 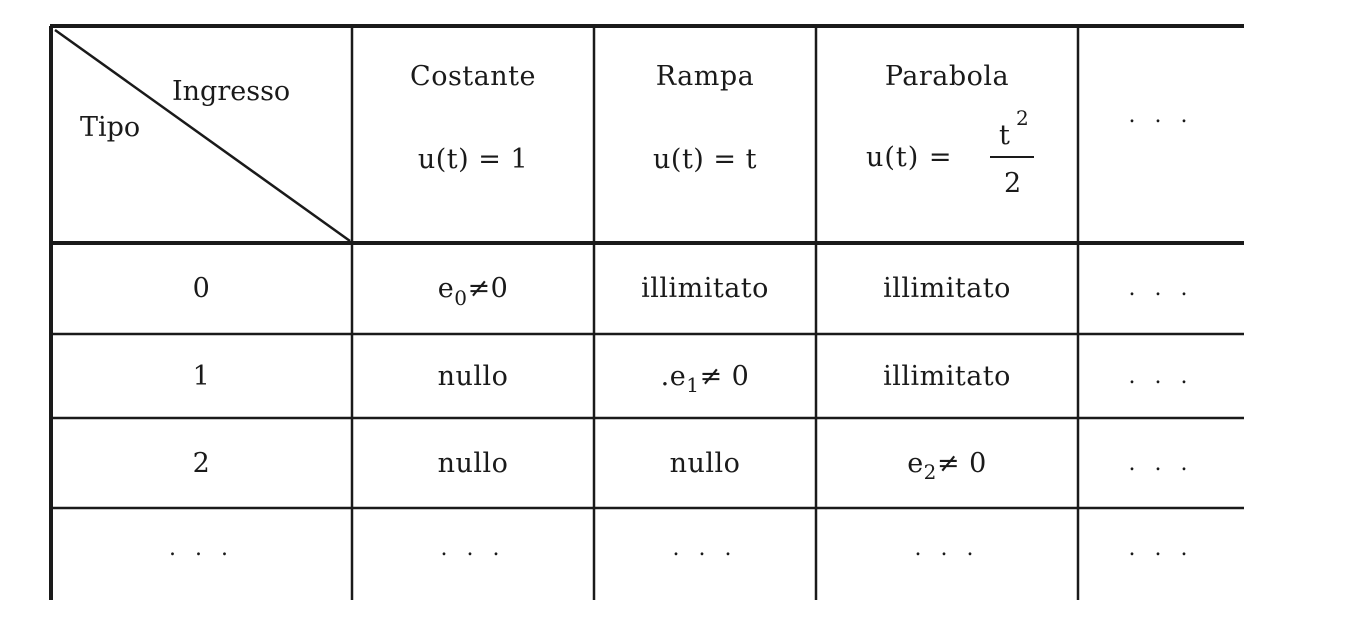 I want to click on error-subscript: 1, so click(x=693, y=385).